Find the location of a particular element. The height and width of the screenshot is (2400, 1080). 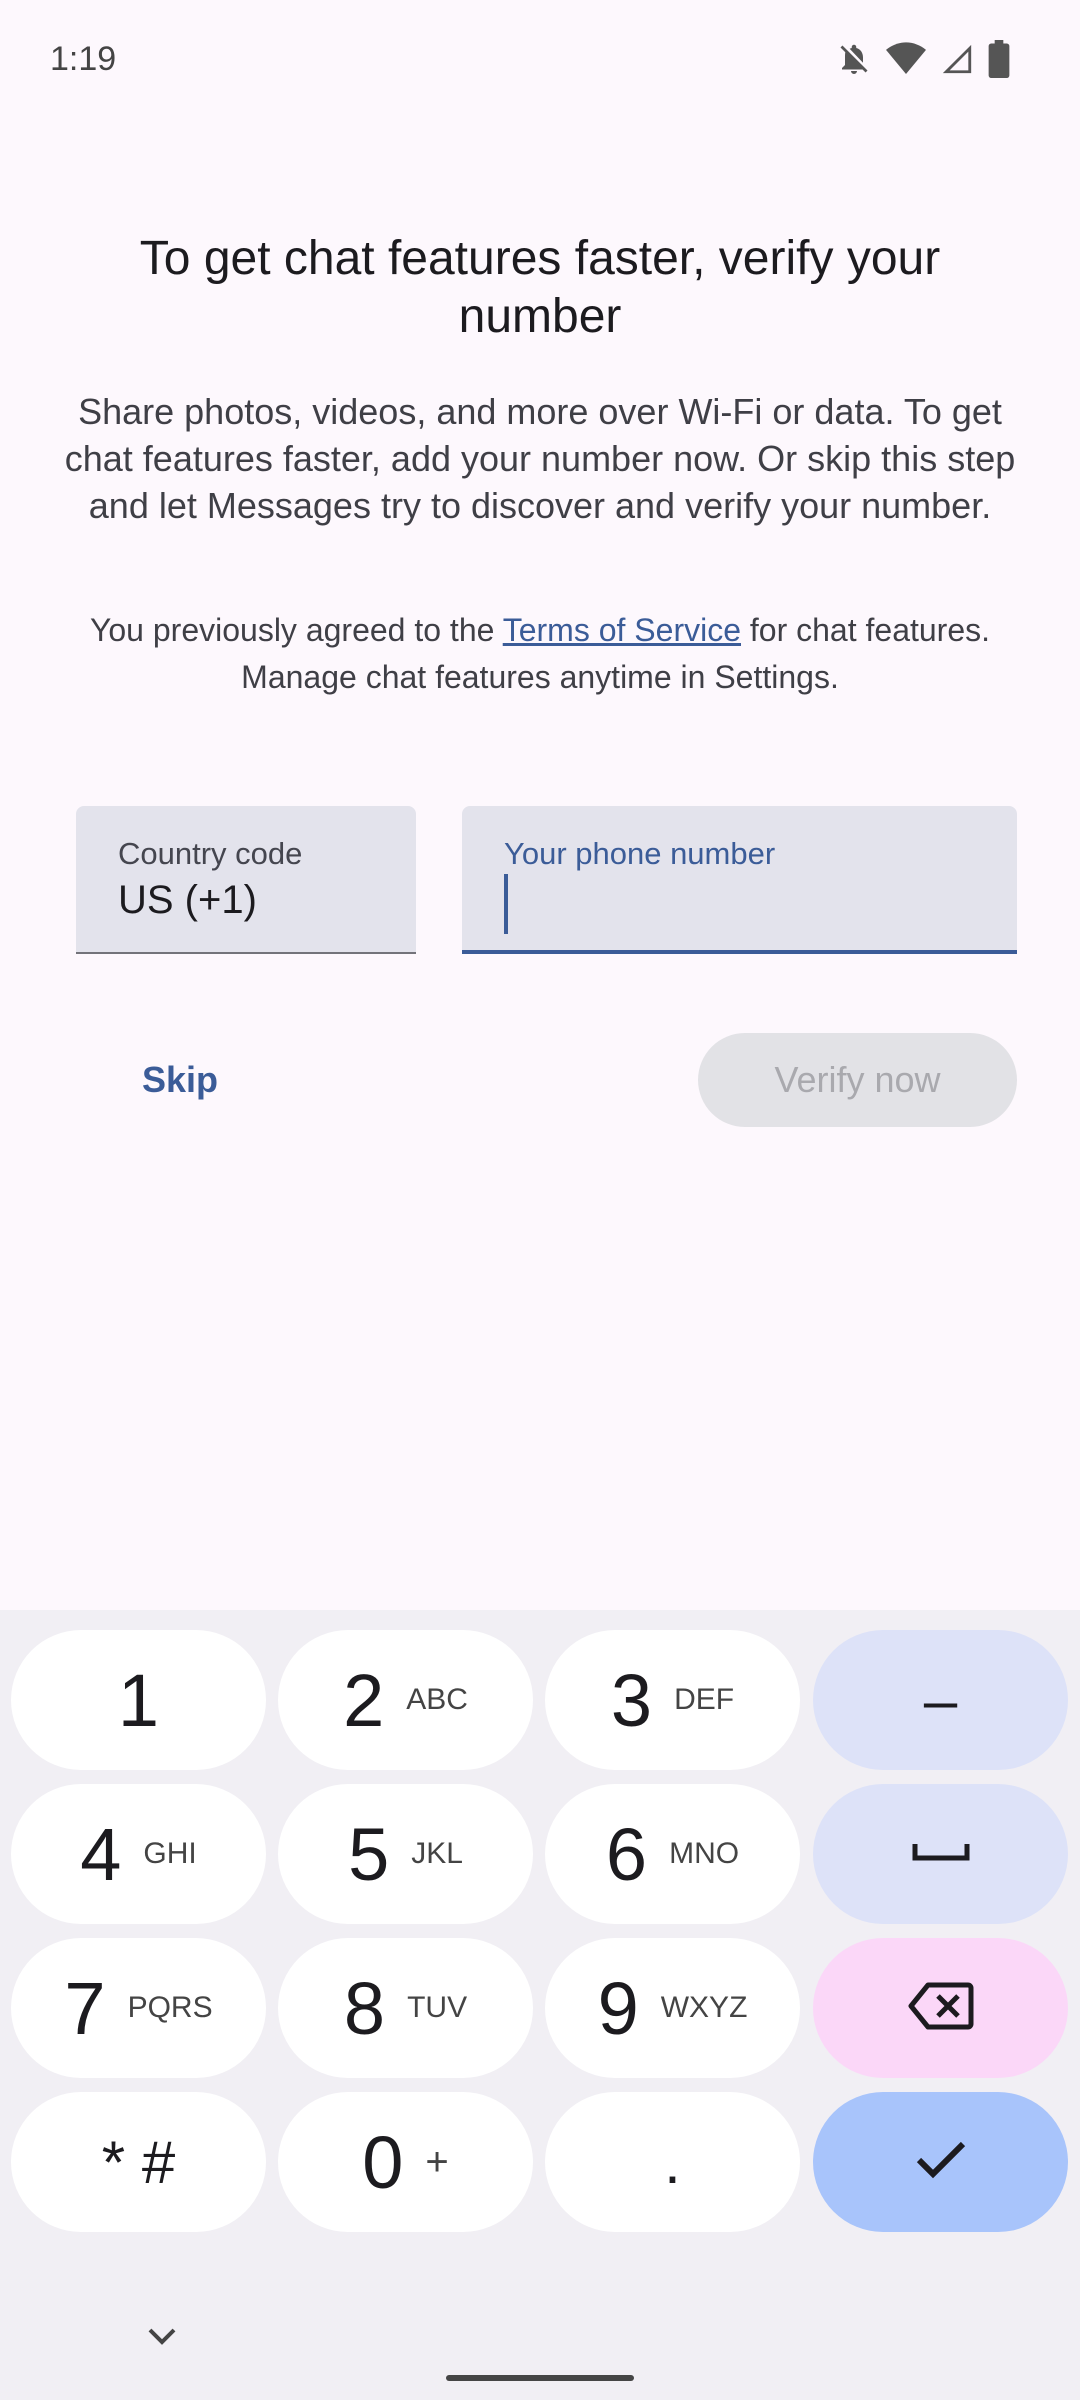

status-bar: 1:19 is located at coordinates (540, 60).